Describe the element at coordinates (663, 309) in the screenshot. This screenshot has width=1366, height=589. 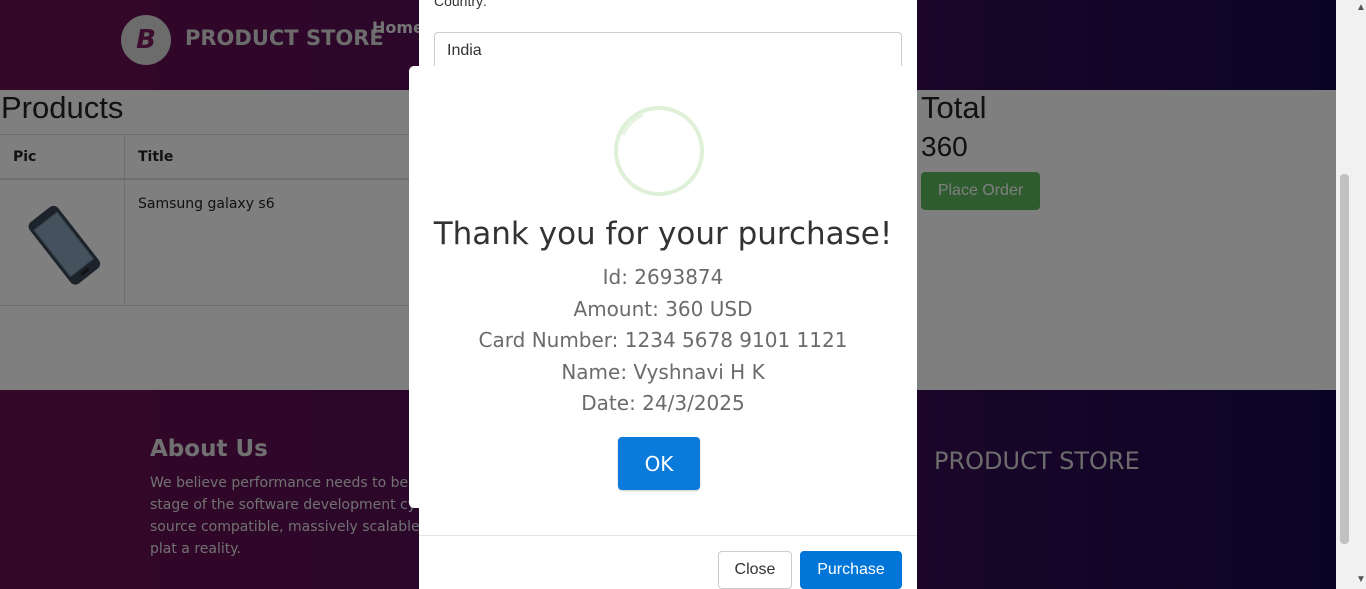
I see `order-amount: Amount: 360 USD` at that location.